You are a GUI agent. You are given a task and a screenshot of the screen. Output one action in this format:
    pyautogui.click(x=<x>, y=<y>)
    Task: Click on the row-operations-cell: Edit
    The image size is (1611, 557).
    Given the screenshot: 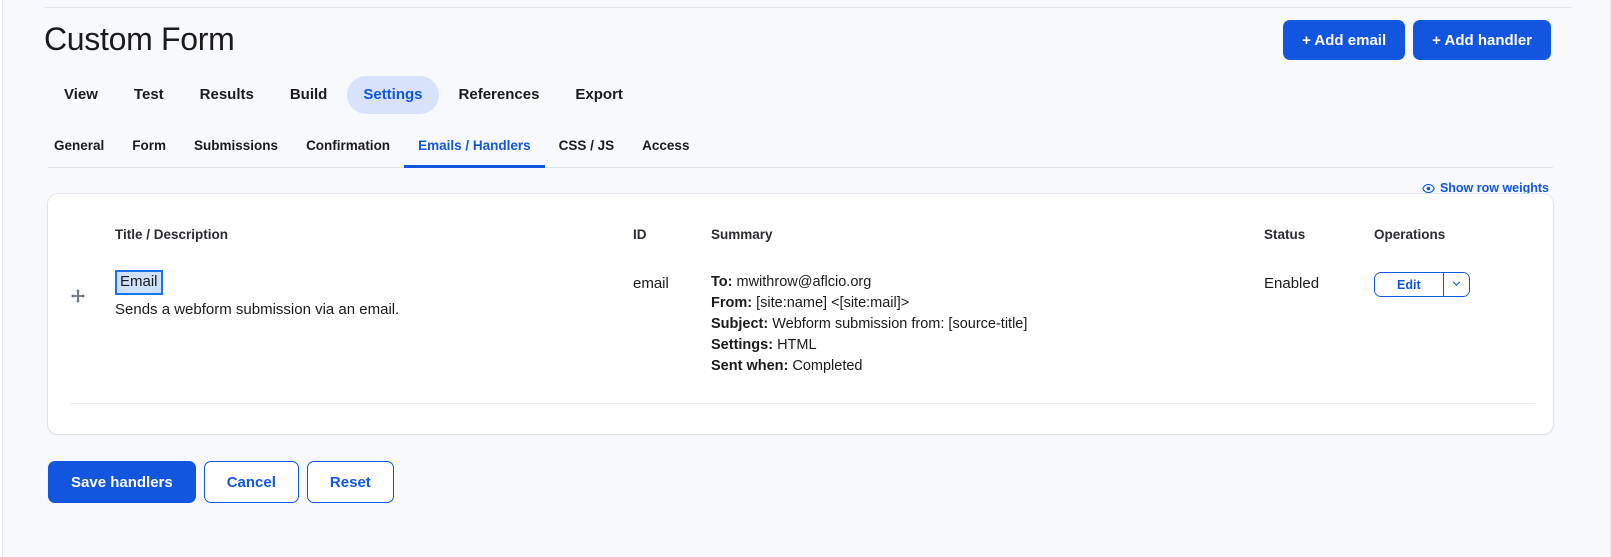 What is the action you would take?
    pyautogui.click(x=1454, y=281)
    